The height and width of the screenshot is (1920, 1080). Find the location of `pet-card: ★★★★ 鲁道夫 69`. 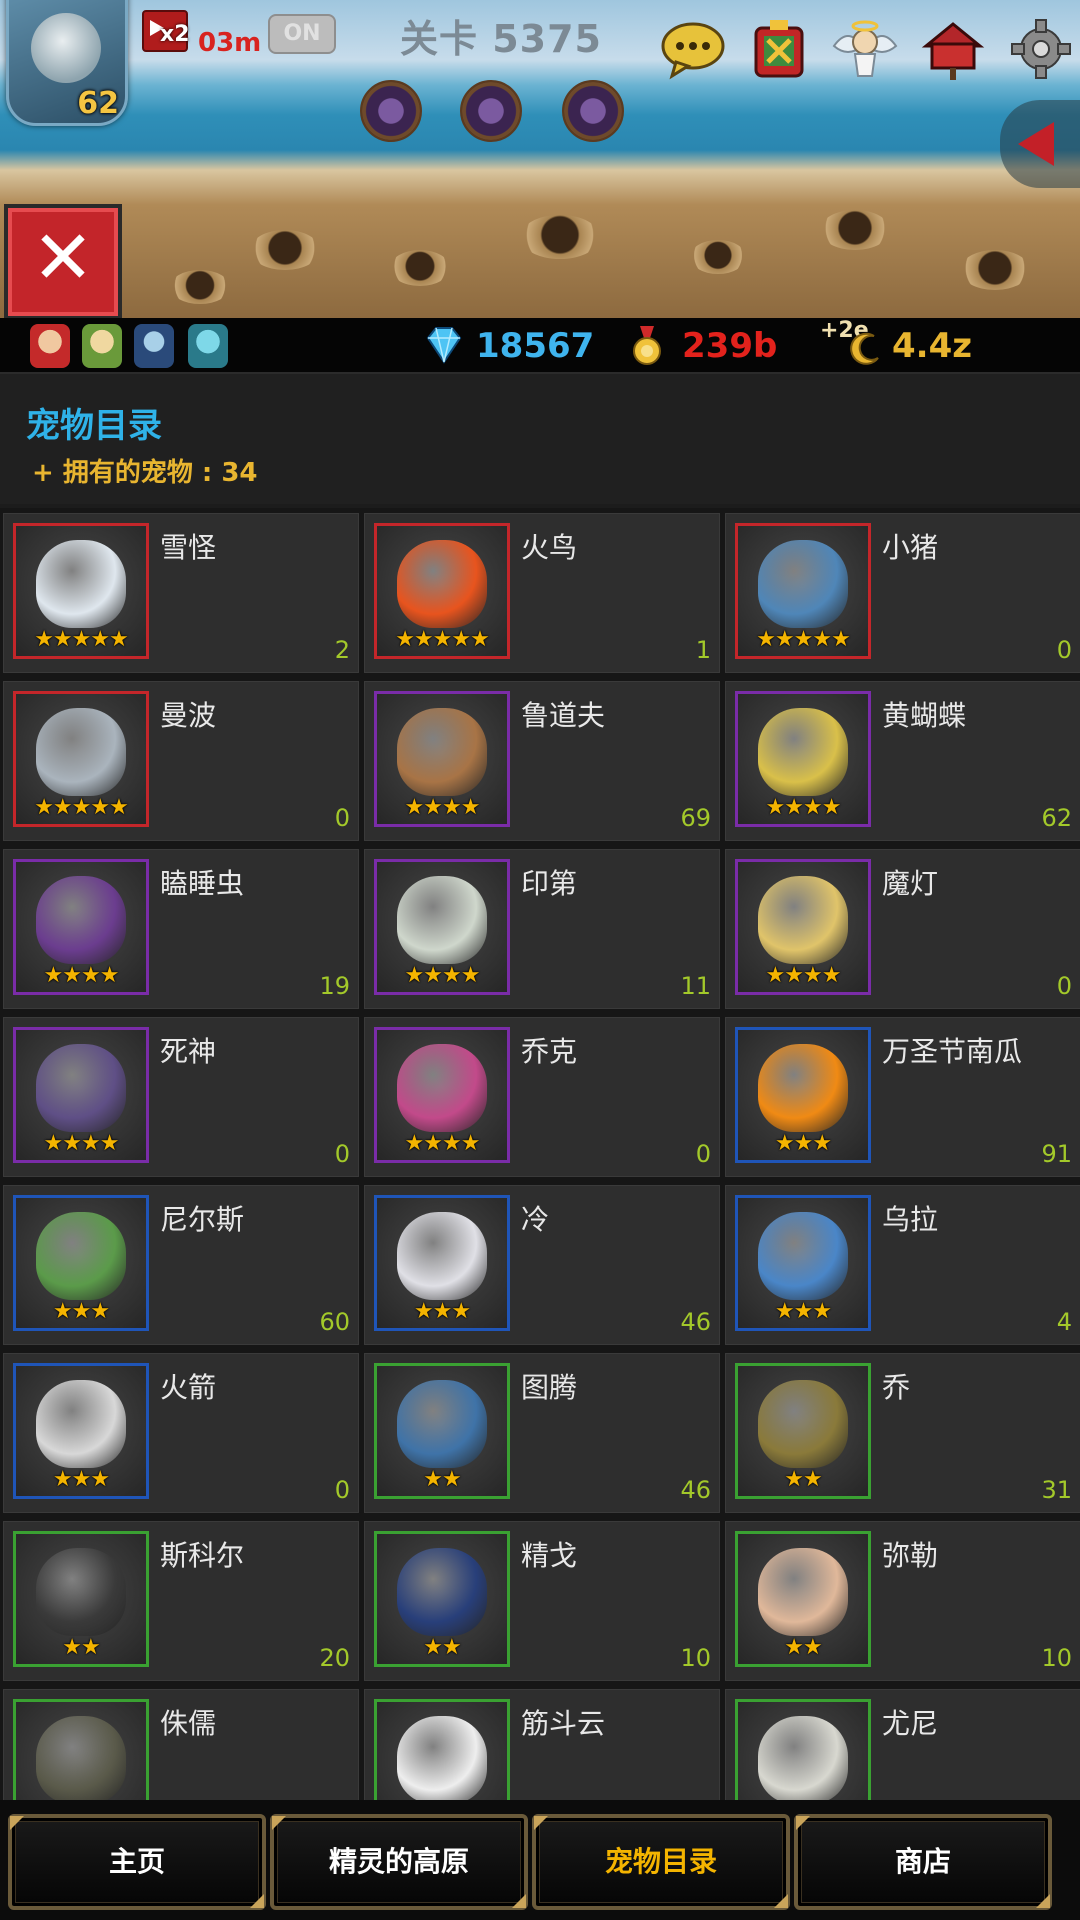

pet-card: ★★★★ 鲁道夫 69 is located at coordinates (542, 761).